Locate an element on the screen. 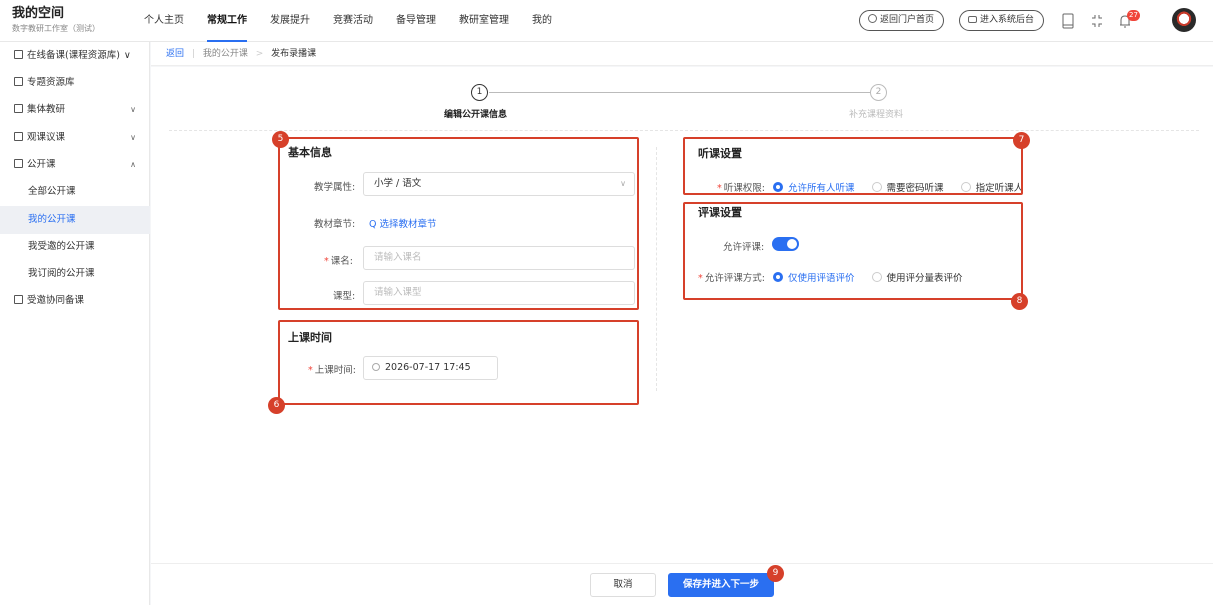 This screenshot has height=605, width=1213. annotation-marker-5: 5 is located at coordinates (280, 139).